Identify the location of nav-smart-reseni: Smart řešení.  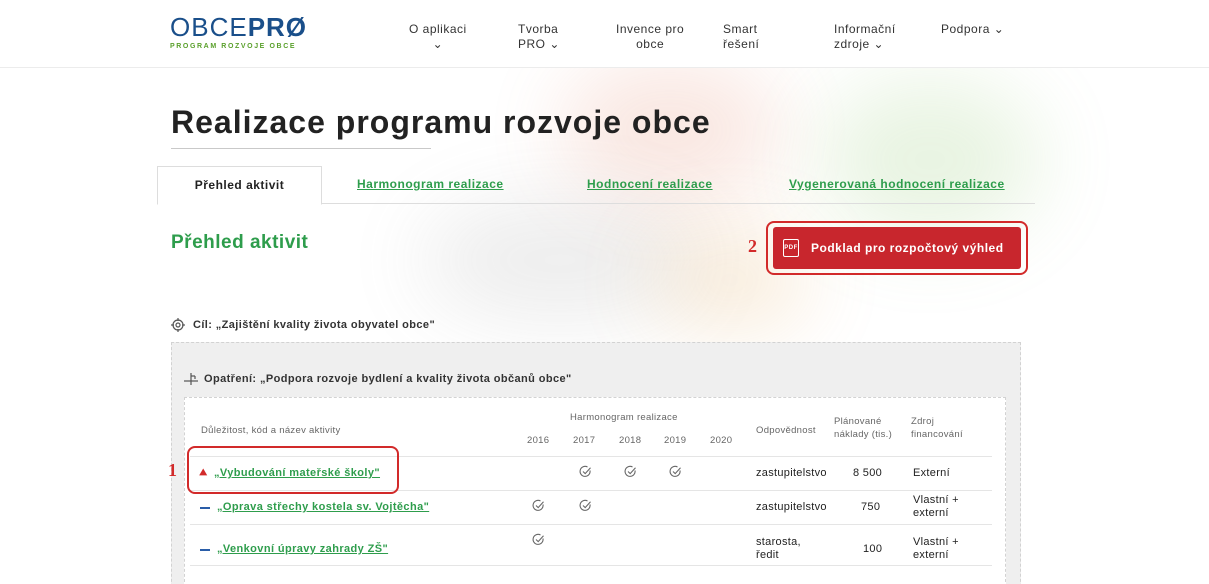
(741, 37).